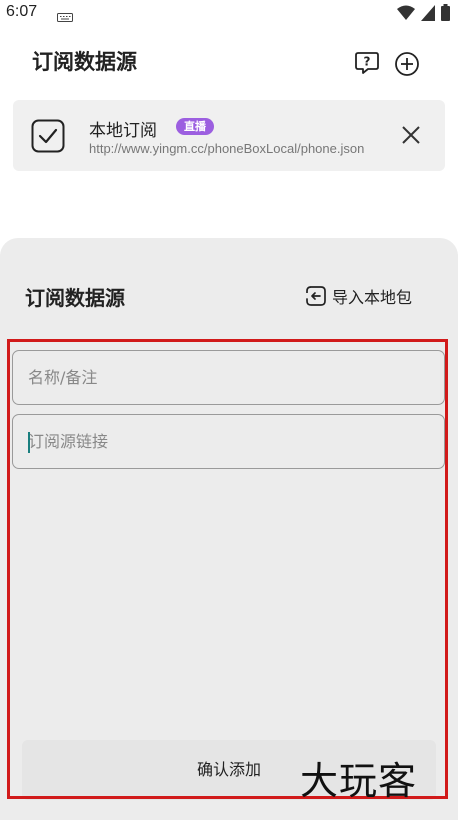 Image resolution: width=458 pixels, height=820 pixels. I want to click on url-field, so click(228, 441).